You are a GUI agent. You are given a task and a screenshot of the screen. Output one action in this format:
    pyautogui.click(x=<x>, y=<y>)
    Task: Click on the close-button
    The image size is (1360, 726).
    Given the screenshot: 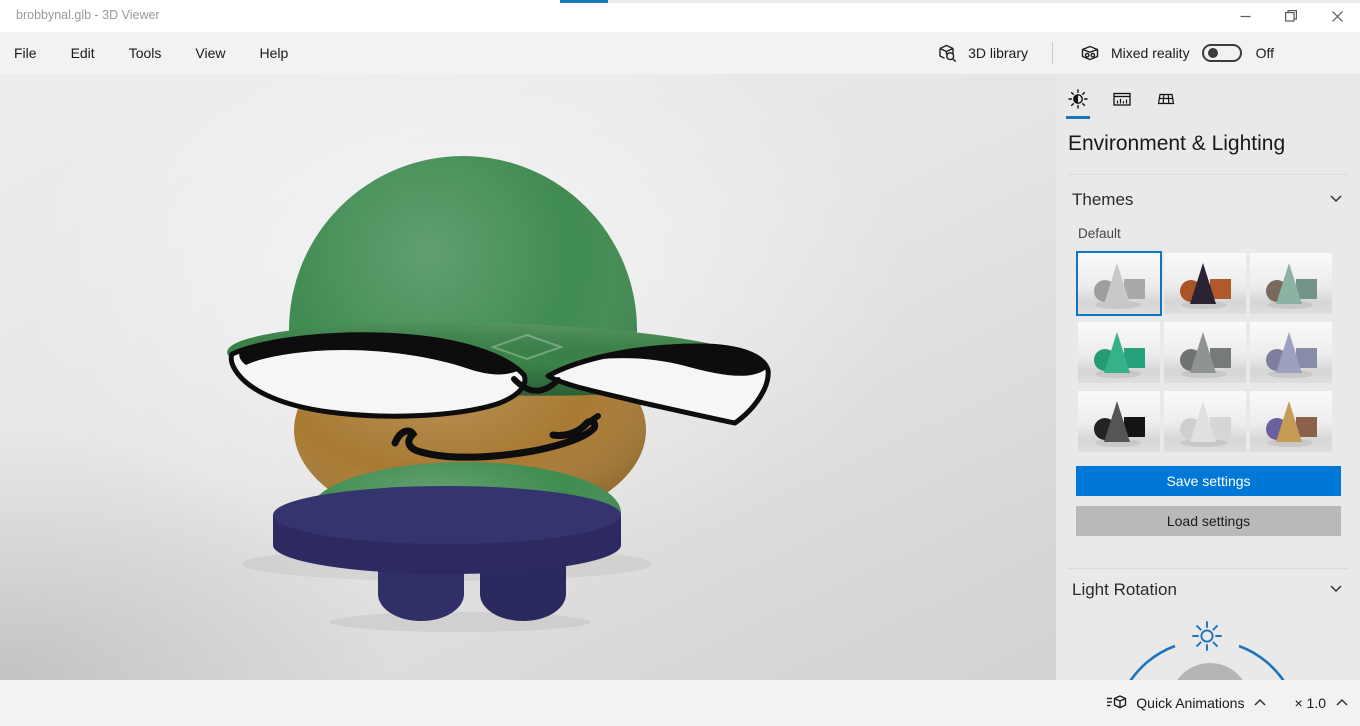 What is the action you would take?
    pyautogui.click(x=1337, y=16)
    